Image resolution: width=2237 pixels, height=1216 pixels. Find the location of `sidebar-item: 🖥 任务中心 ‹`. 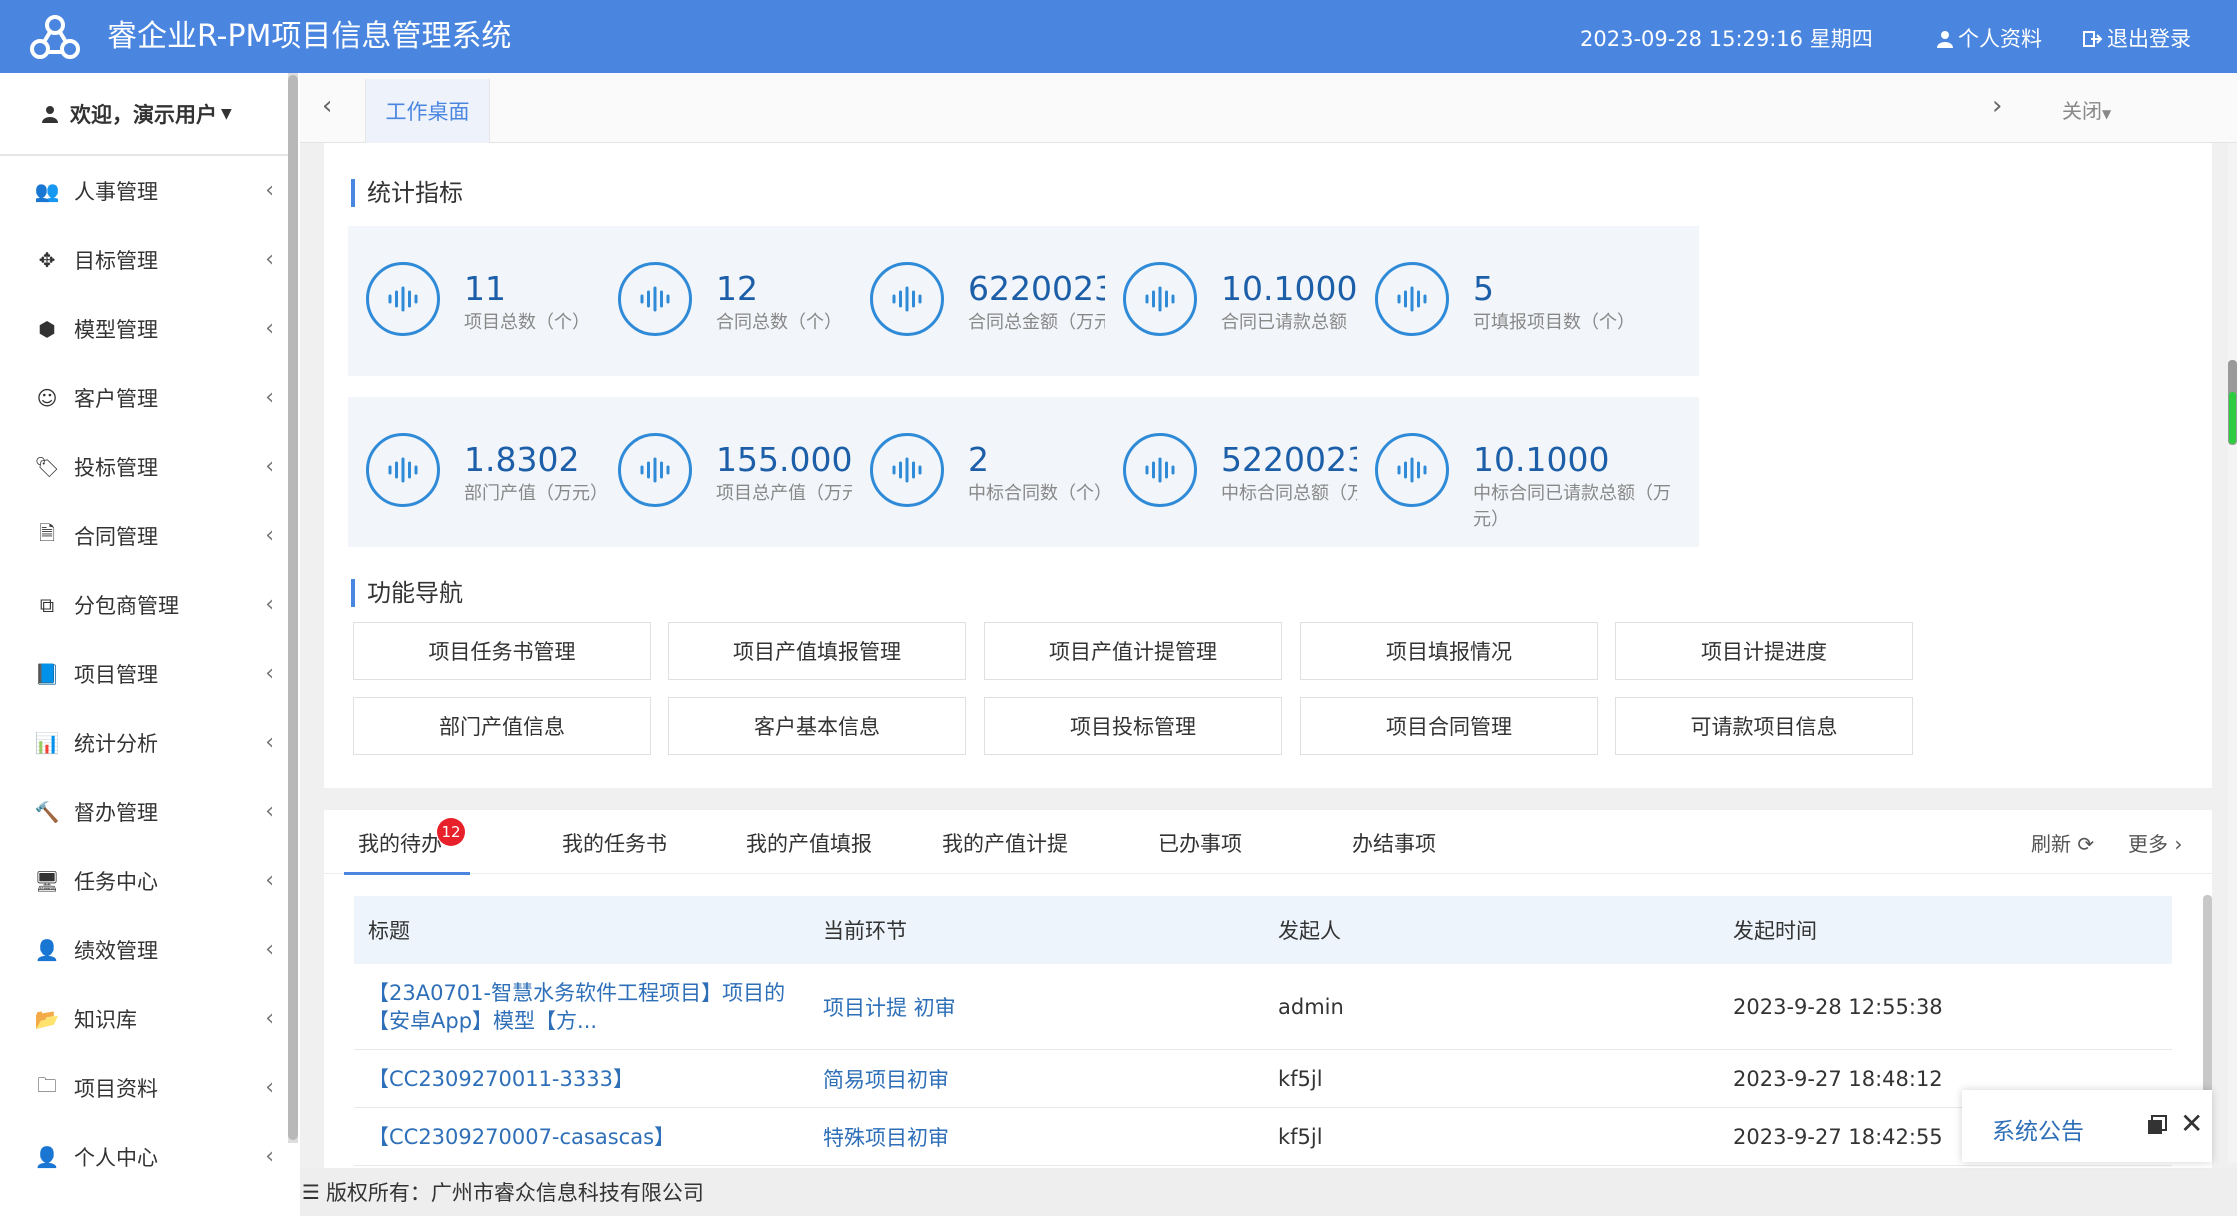

sidebar-item: 🖥 任务中心 ‹ is located at coordinates (145, 880).